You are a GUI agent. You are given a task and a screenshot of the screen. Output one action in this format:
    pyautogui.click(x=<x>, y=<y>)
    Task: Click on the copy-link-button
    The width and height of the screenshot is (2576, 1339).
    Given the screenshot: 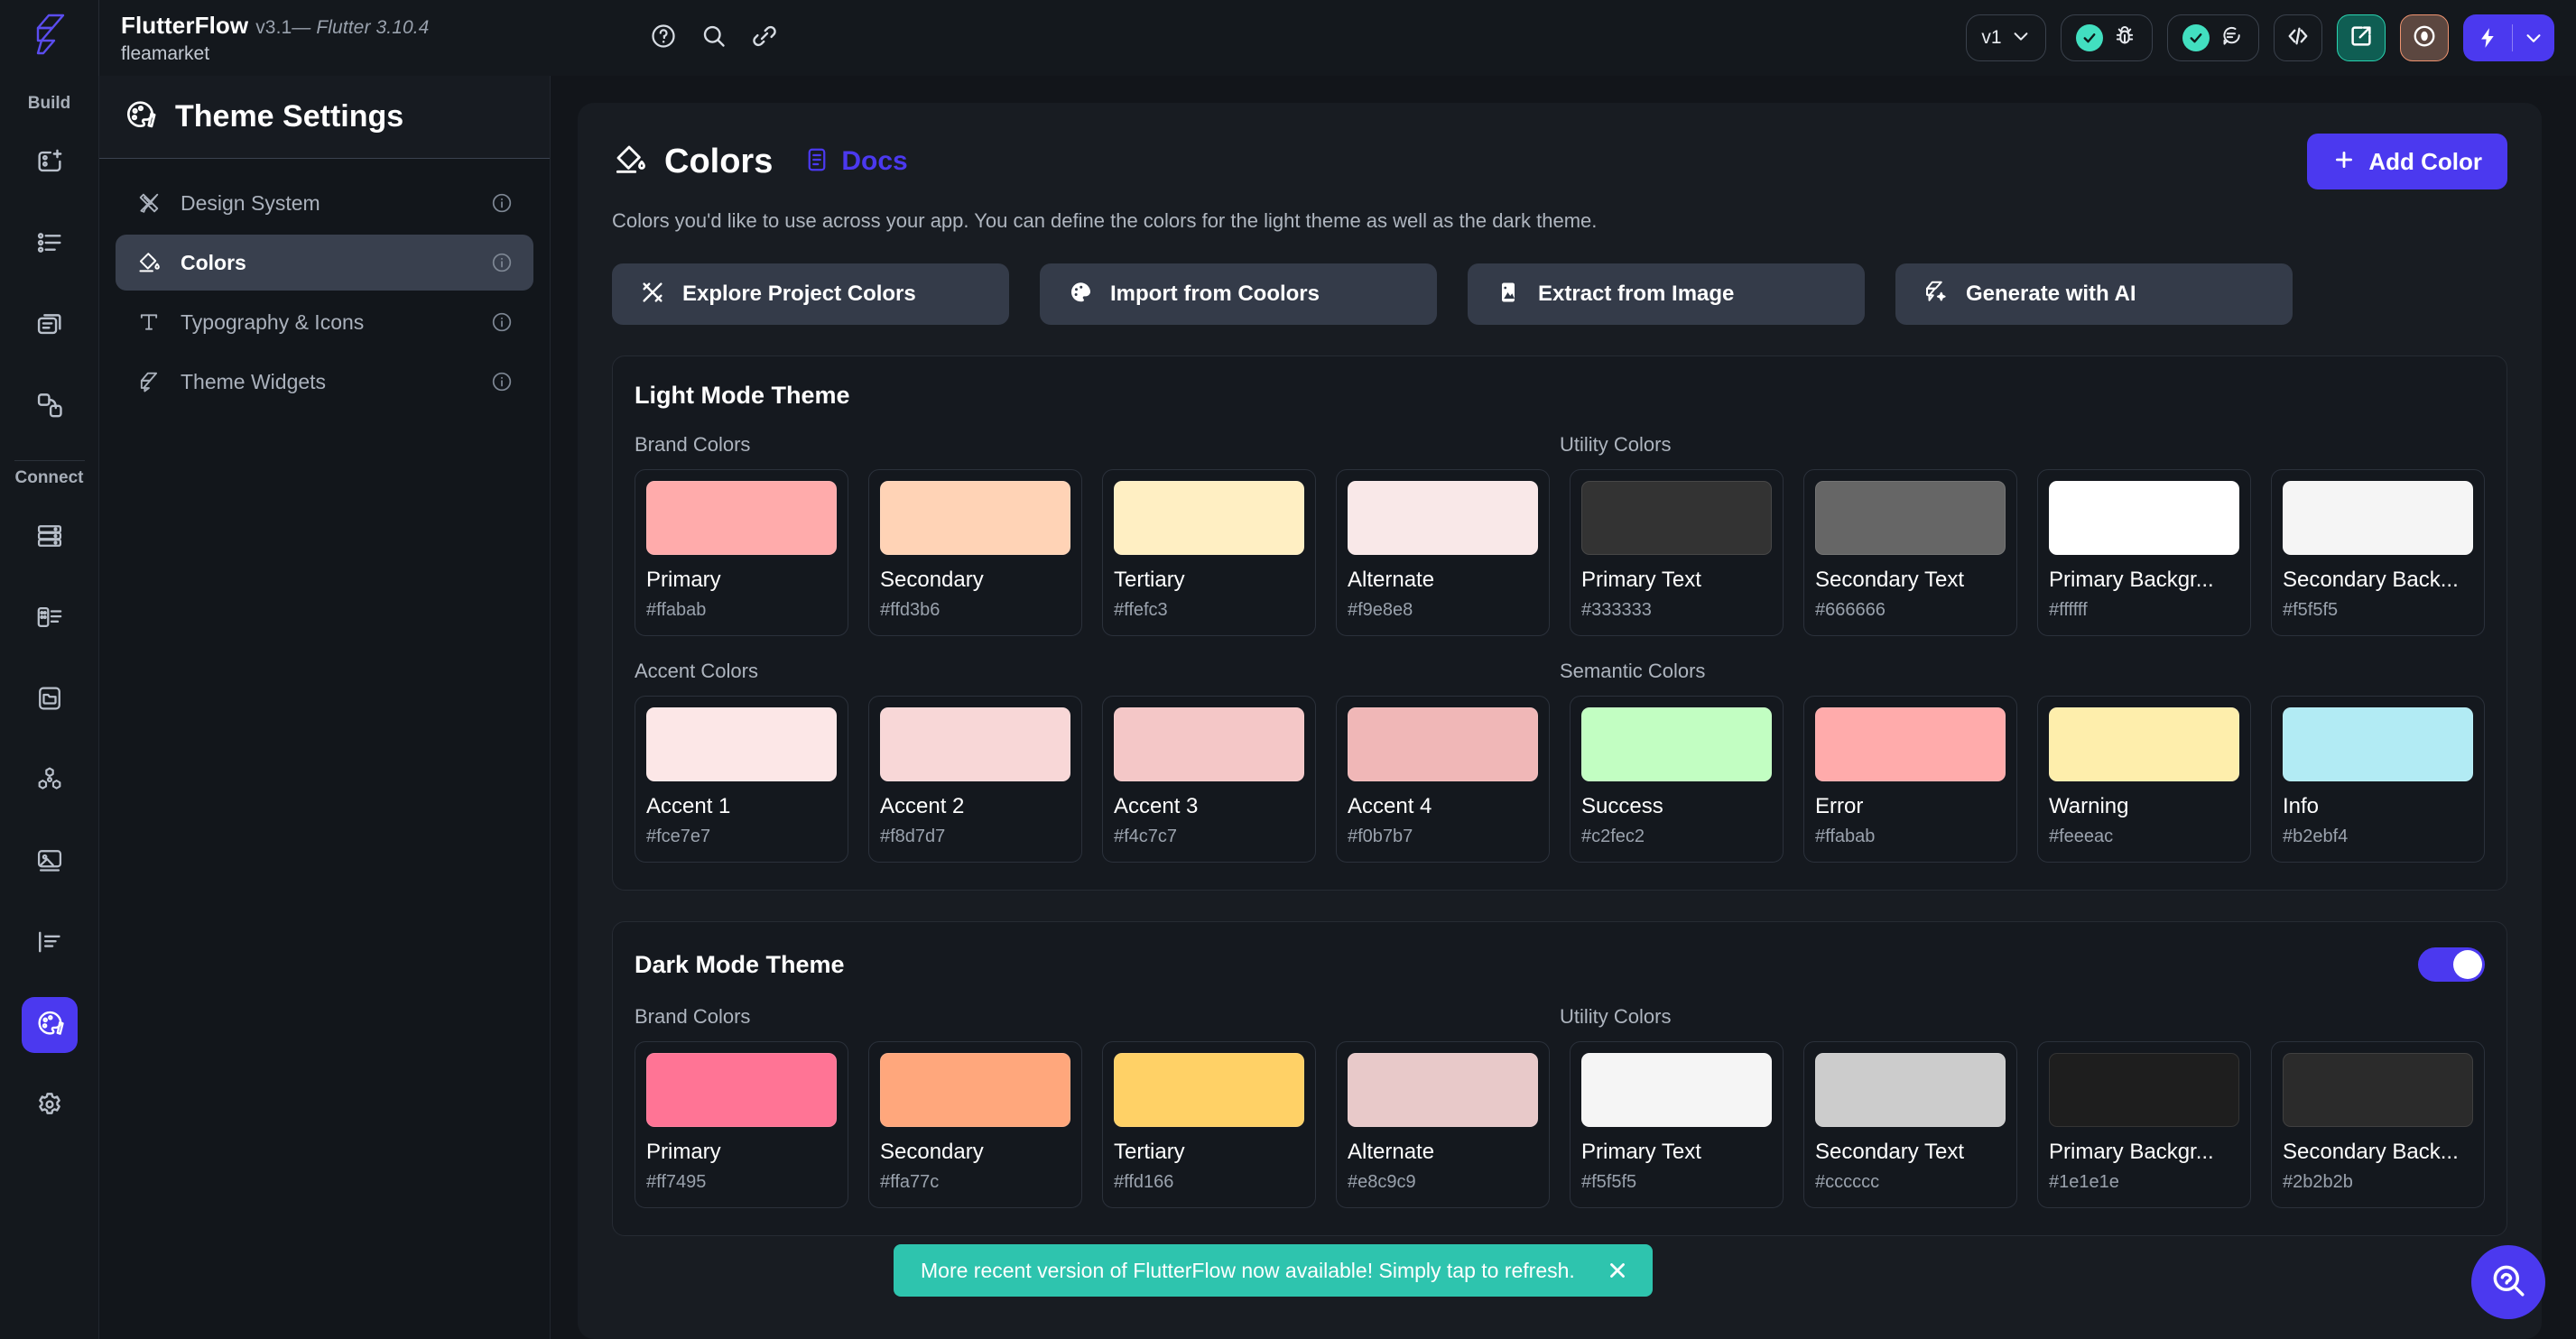 What is the action you would take?
    pyautogui.click(x=764, y=38)
    